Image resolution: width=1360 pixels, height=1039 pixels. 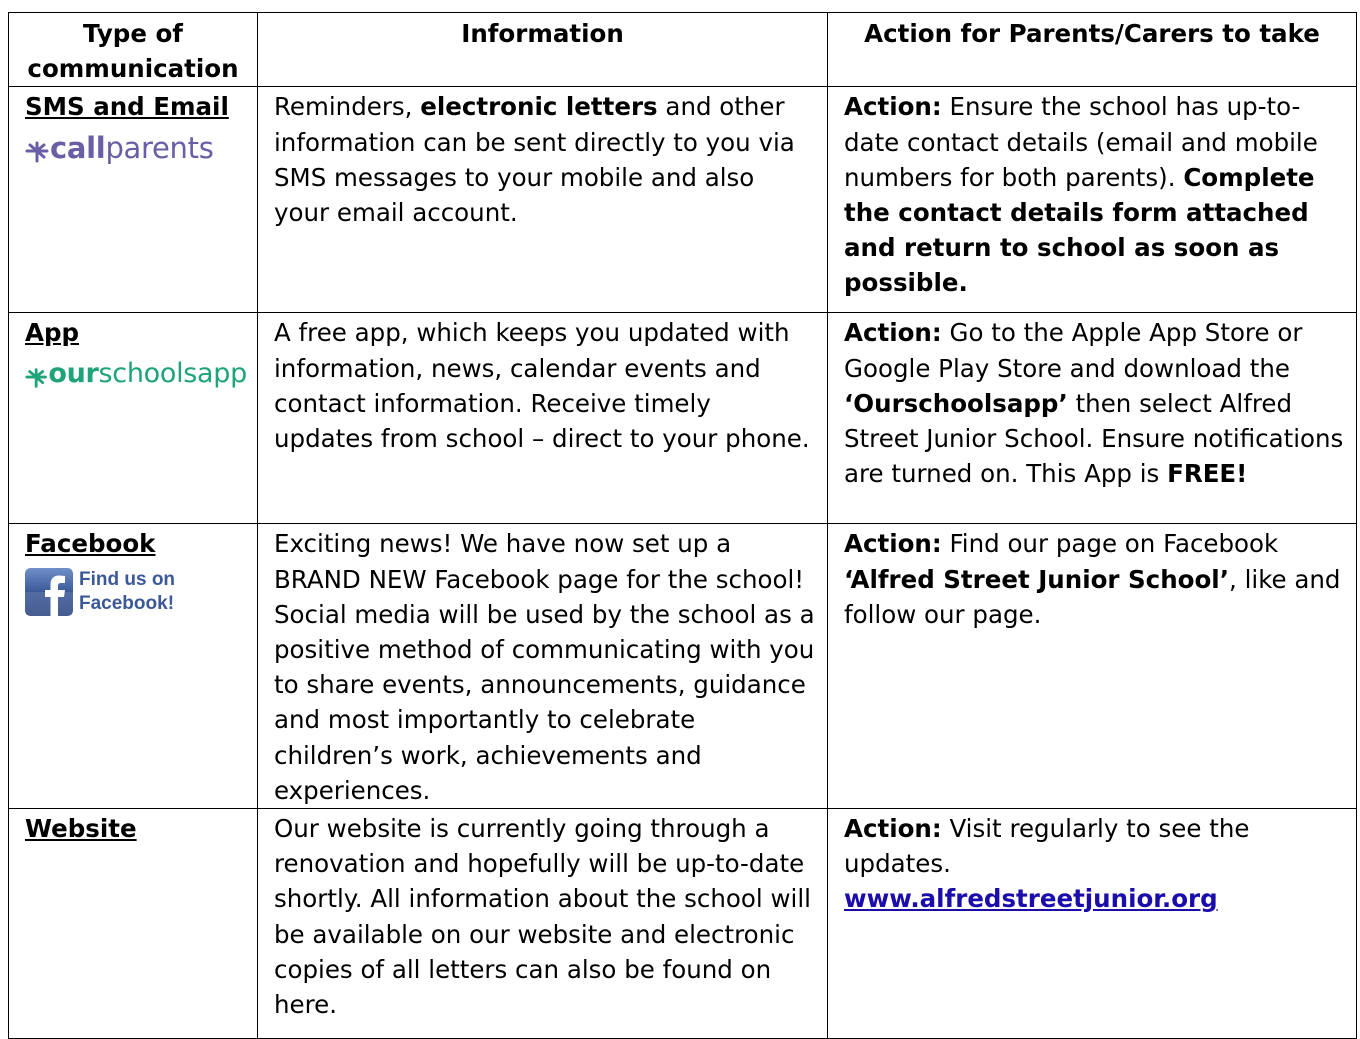 What do you see at coordinates (90, 544) in the screenshot?
I see `type-label: Facebook` at bounding box center [90, 544].